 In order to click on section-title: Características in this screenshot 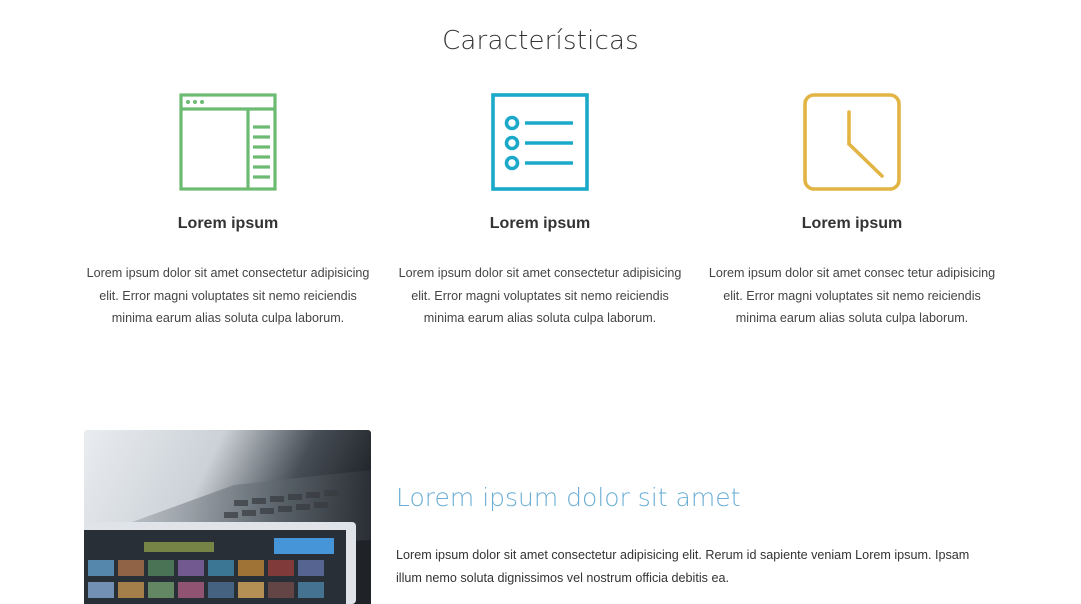, I will do `click(540, 40)`.